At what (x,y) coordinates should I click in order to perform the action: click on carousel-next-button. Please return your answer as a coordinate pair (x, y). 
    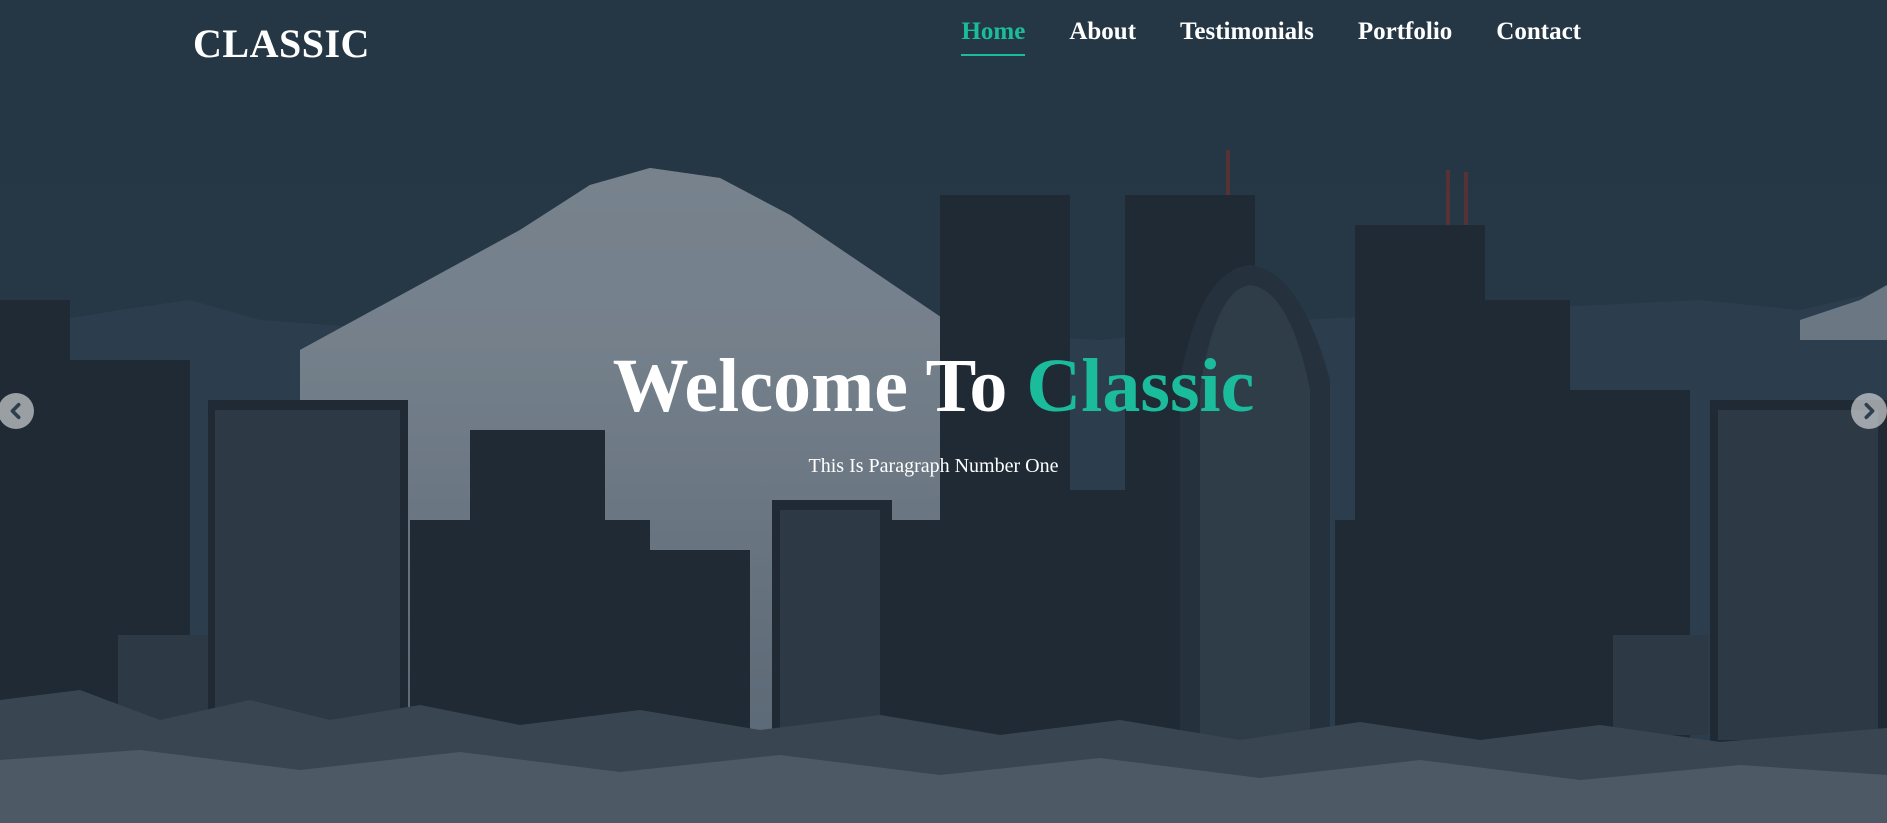
    Looking at the image, I should click on (1869, 411).